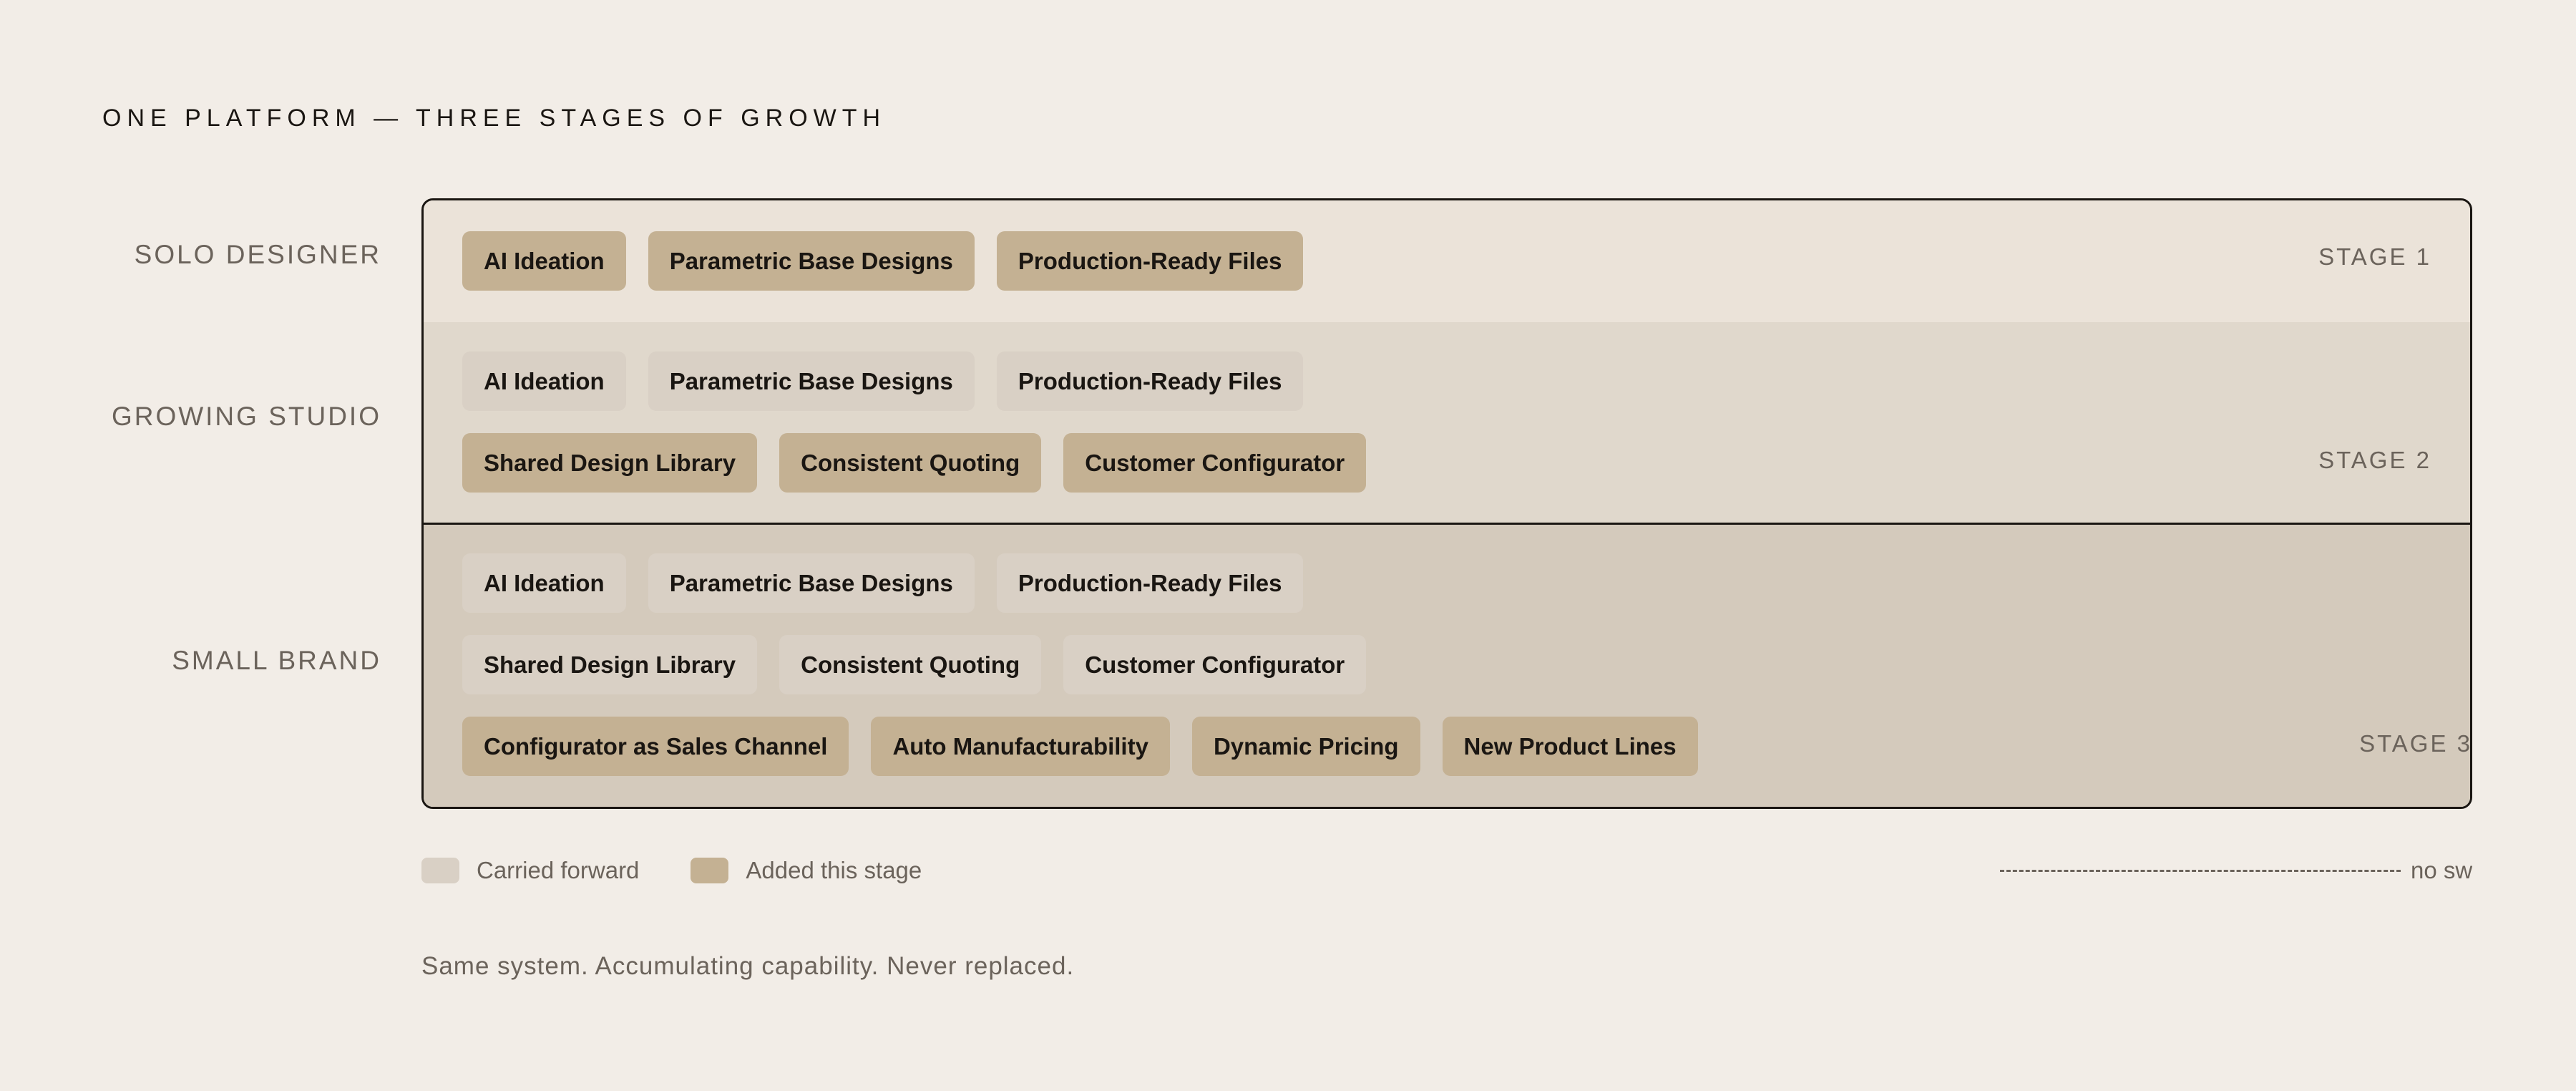 The width and height of the screenshot is (2576, 1091). I want to click on row-label-solo-designer: SOLO DESIGNER, so click(257, 254).